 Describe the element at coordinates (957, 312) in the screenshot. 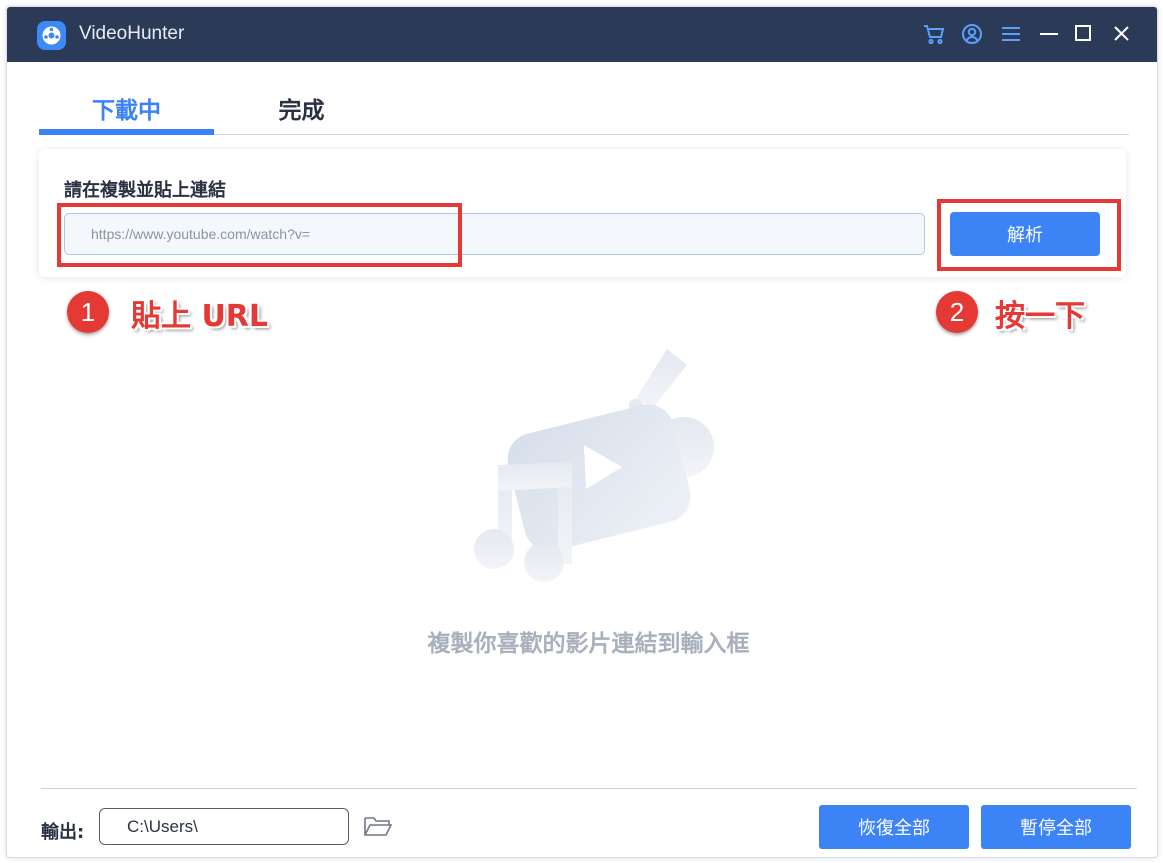

I see `step-2-badge: 2` at that location.